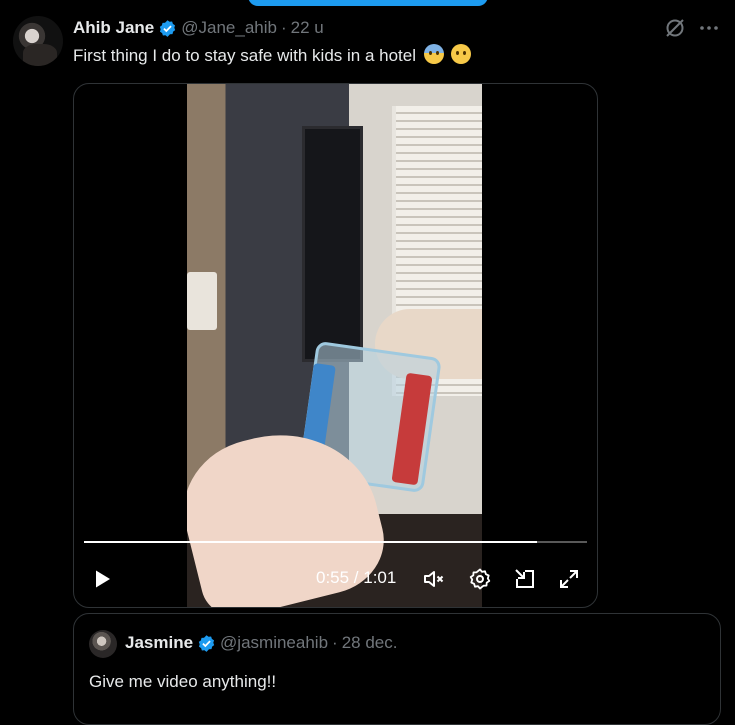  I want to click on more-icon, so click(709, 28).